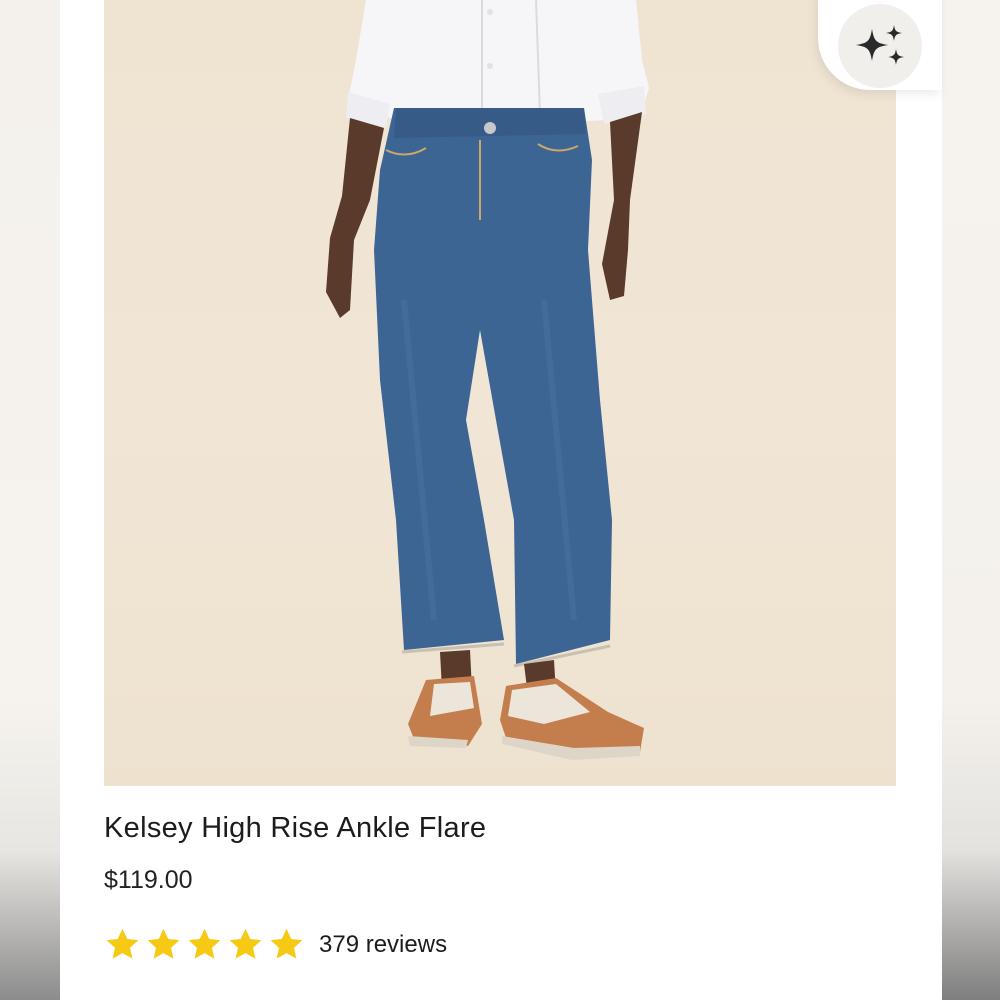 The image size is (1000, 1000). I want to click on product-title: Kelsey High Rise Ankle Flare, so click(295, 828).